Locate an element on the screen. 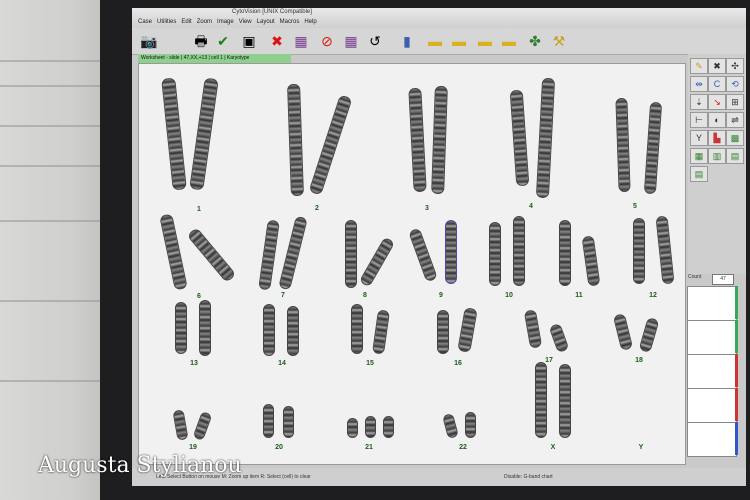  menu-zoom: Zoom is located at coordinates (204, 22).